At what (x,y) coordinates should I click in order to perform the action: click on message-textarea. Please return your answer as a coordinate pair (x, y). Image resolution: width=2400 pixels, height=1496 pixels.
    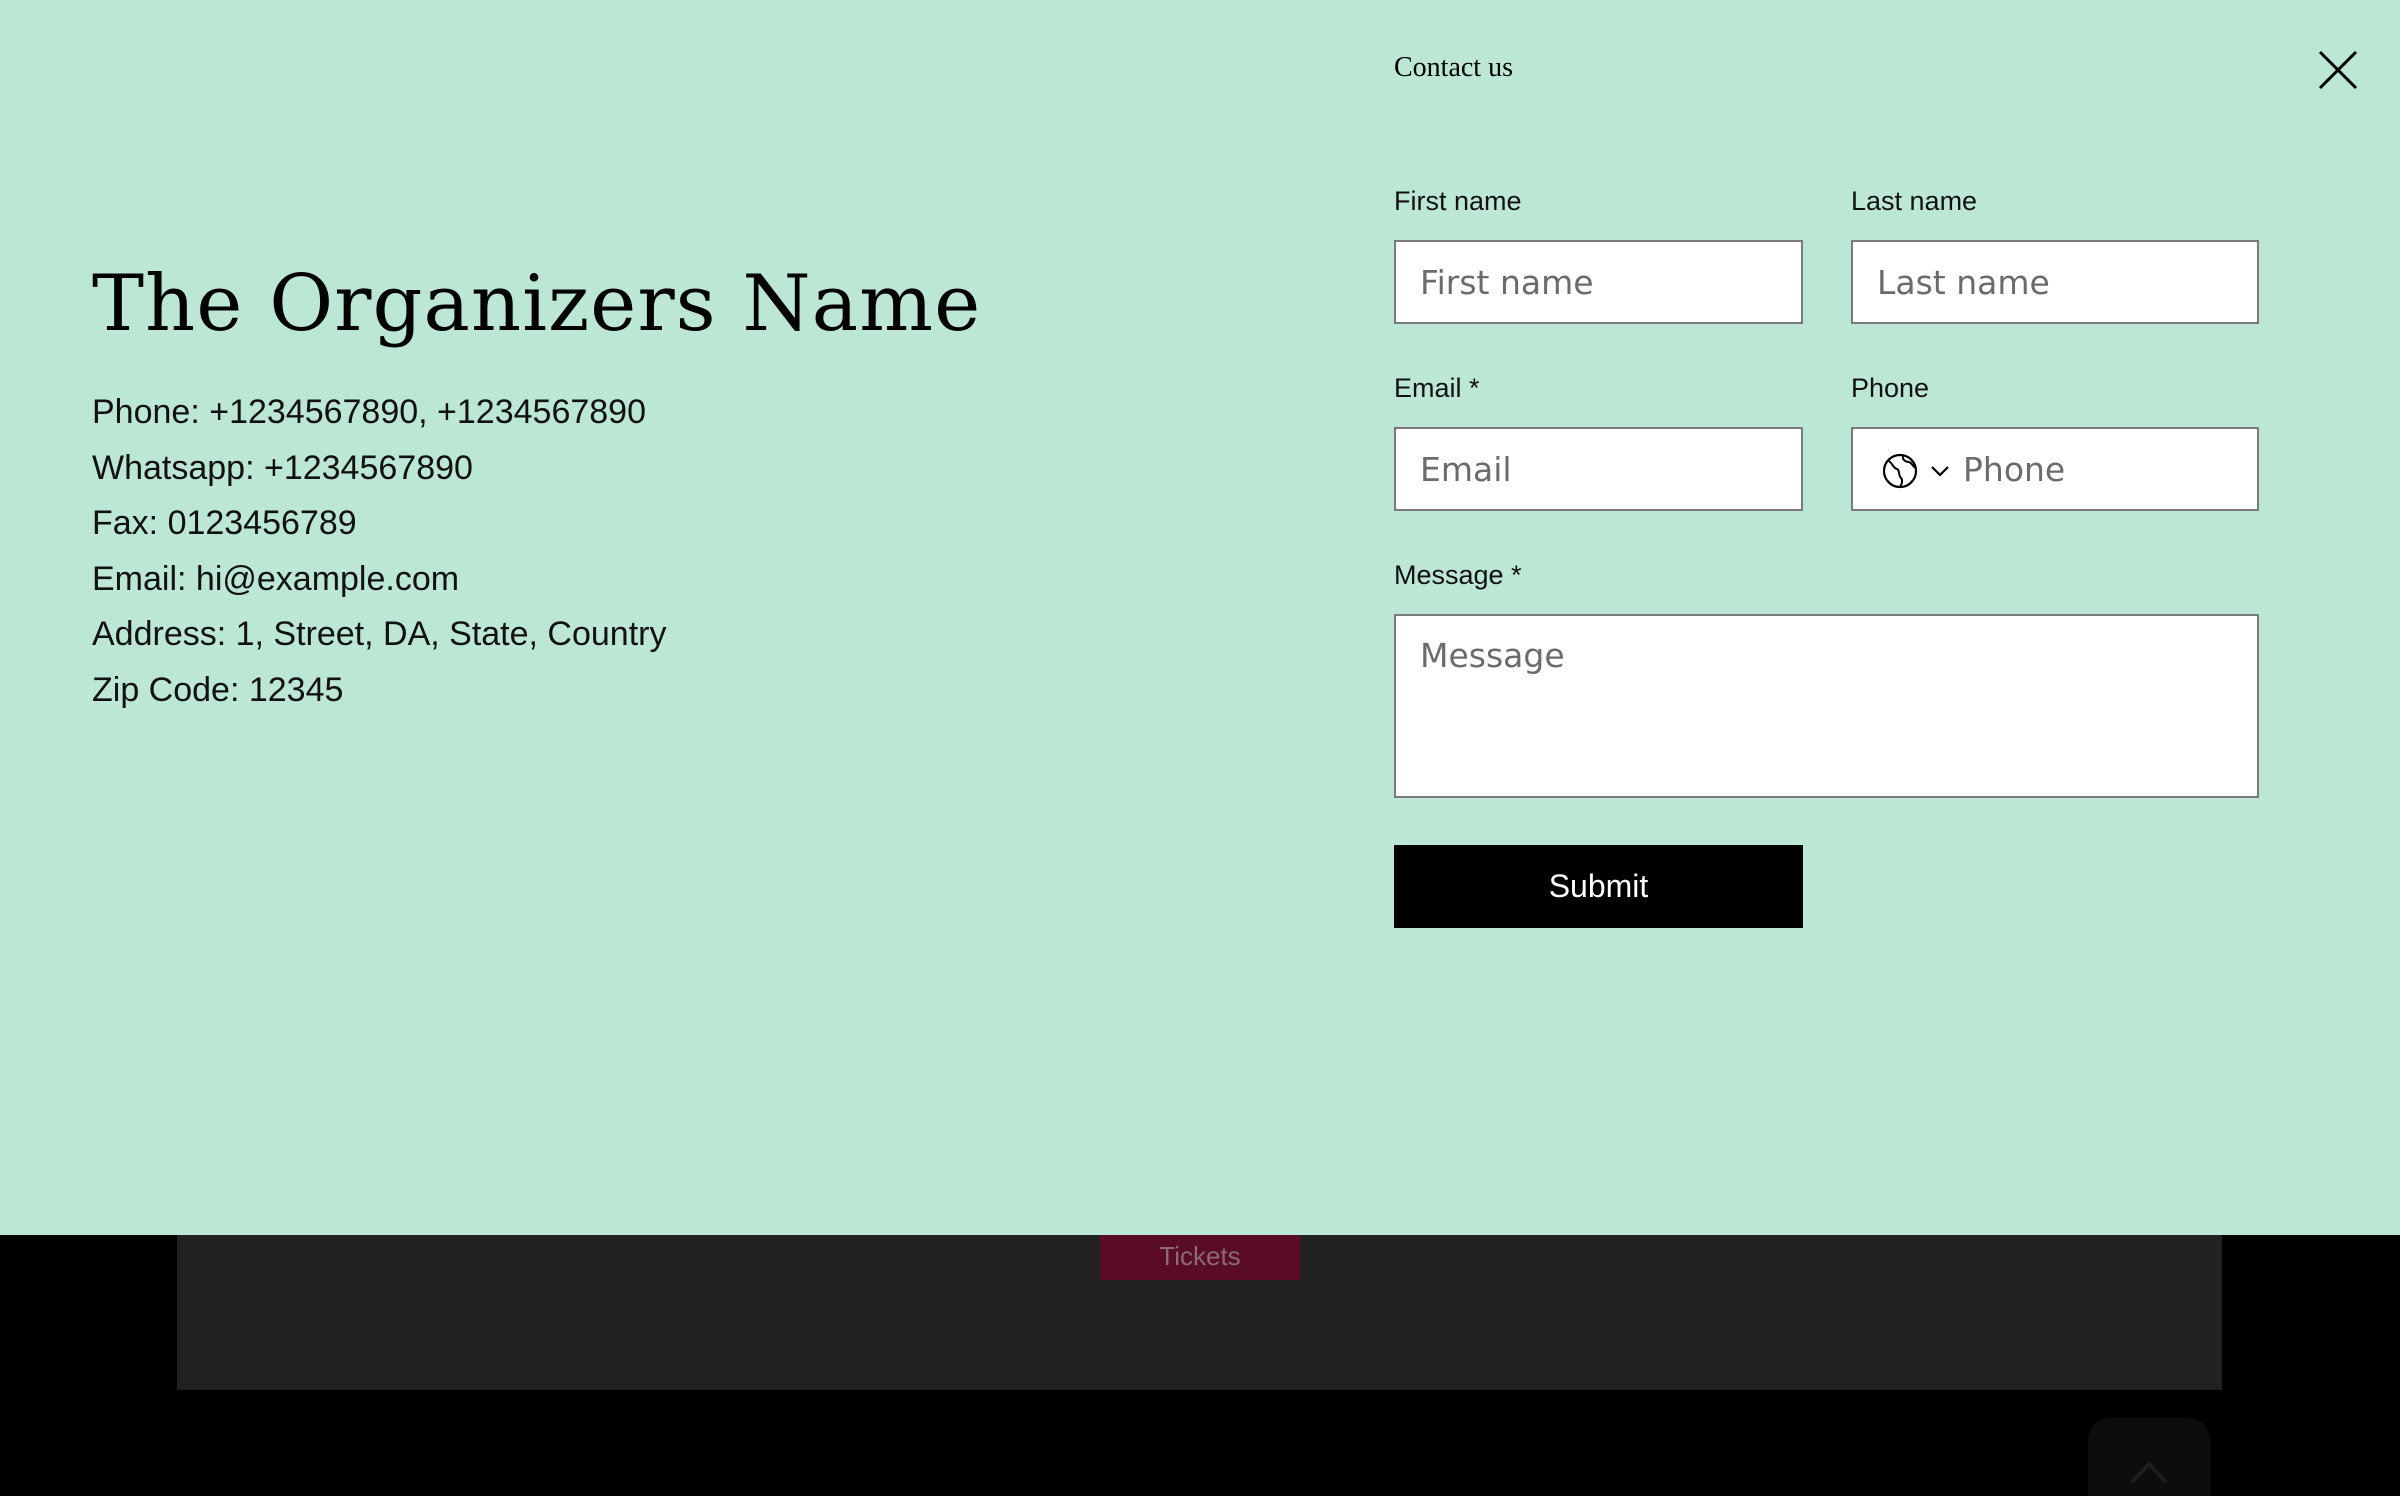
    Looking at the image, I should click on (1826, 706).